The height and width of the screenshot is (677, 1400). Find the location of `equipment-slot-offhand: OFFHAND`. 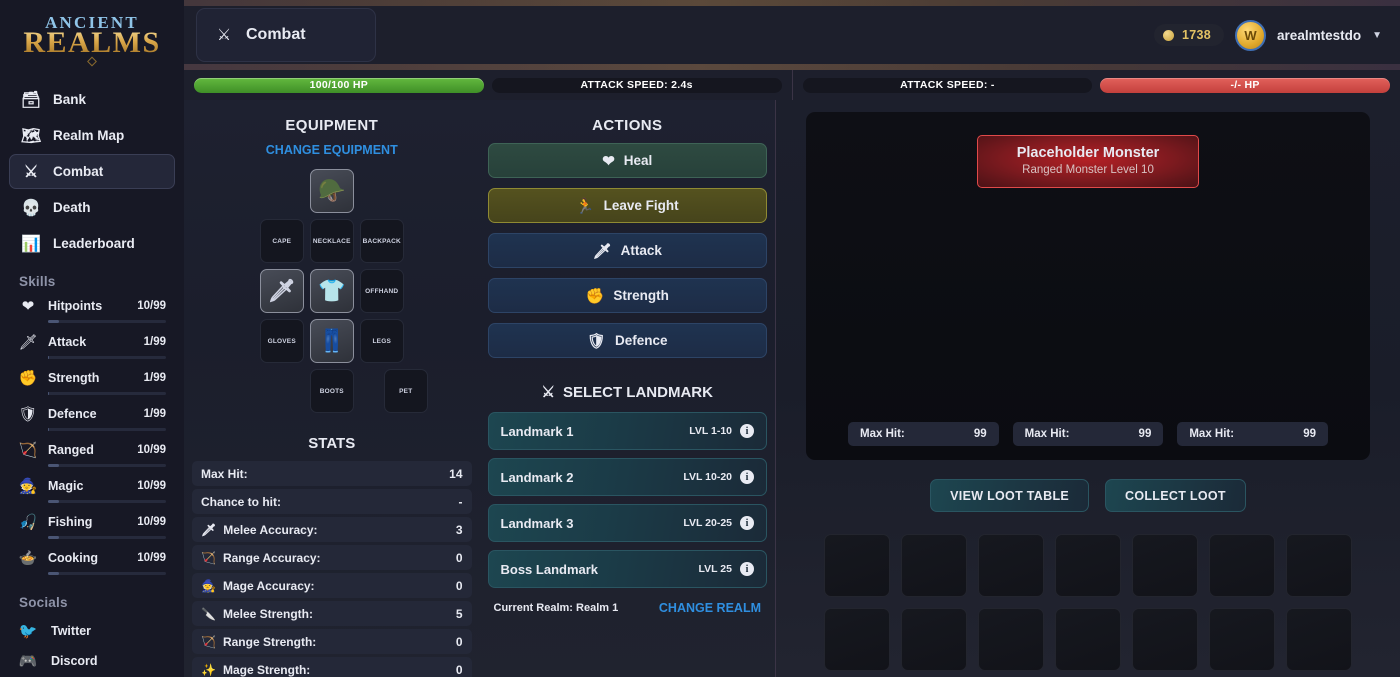

equipment-slot-offhand: OFFHAND is located at coordinates (381, 291).